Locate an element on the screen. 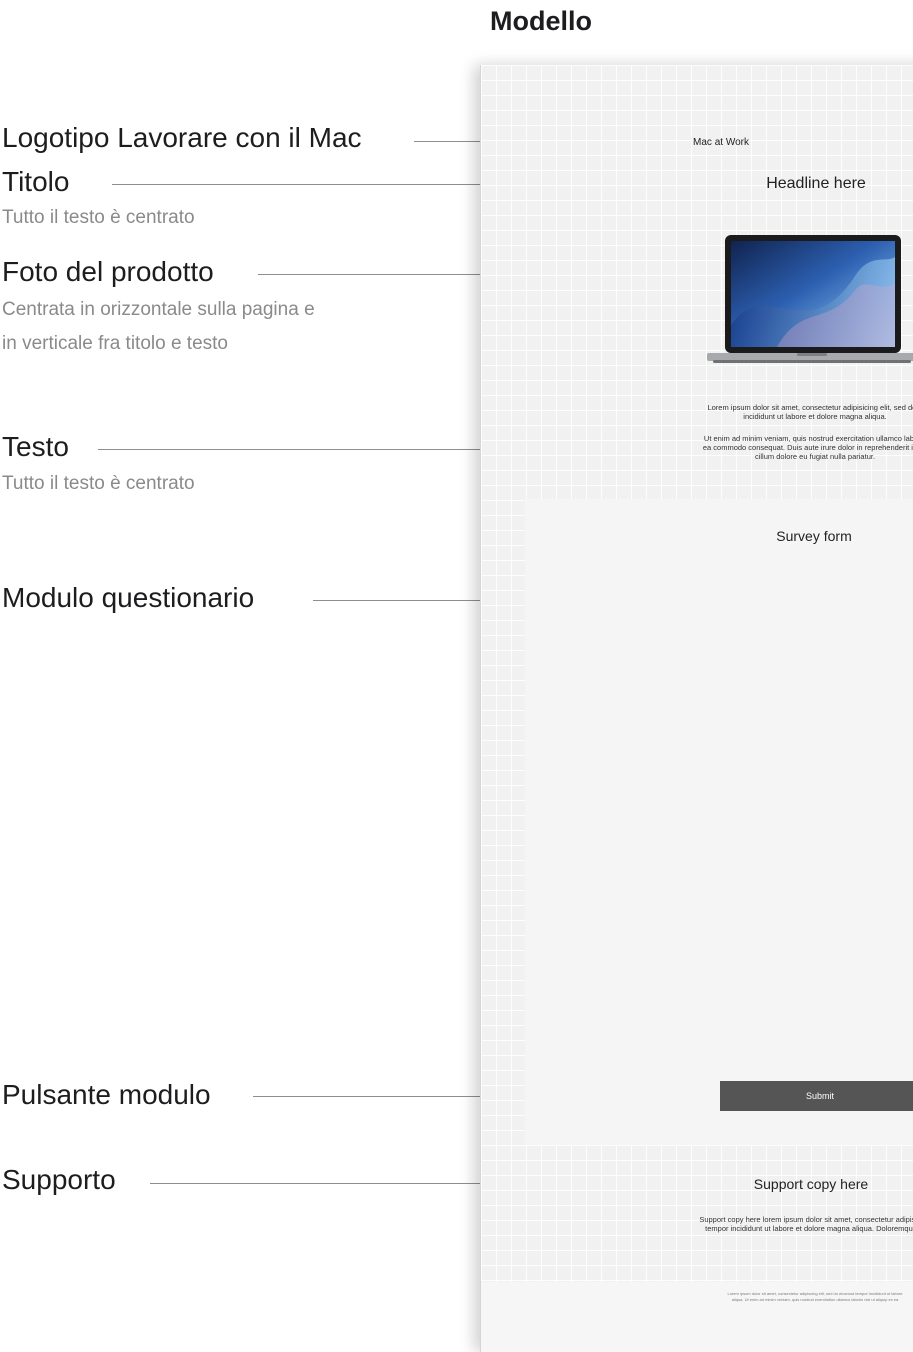 This screenshot has width=913, height=1352. annotation-survey-label: Modulo questionario is located at coordinates (128, 597).